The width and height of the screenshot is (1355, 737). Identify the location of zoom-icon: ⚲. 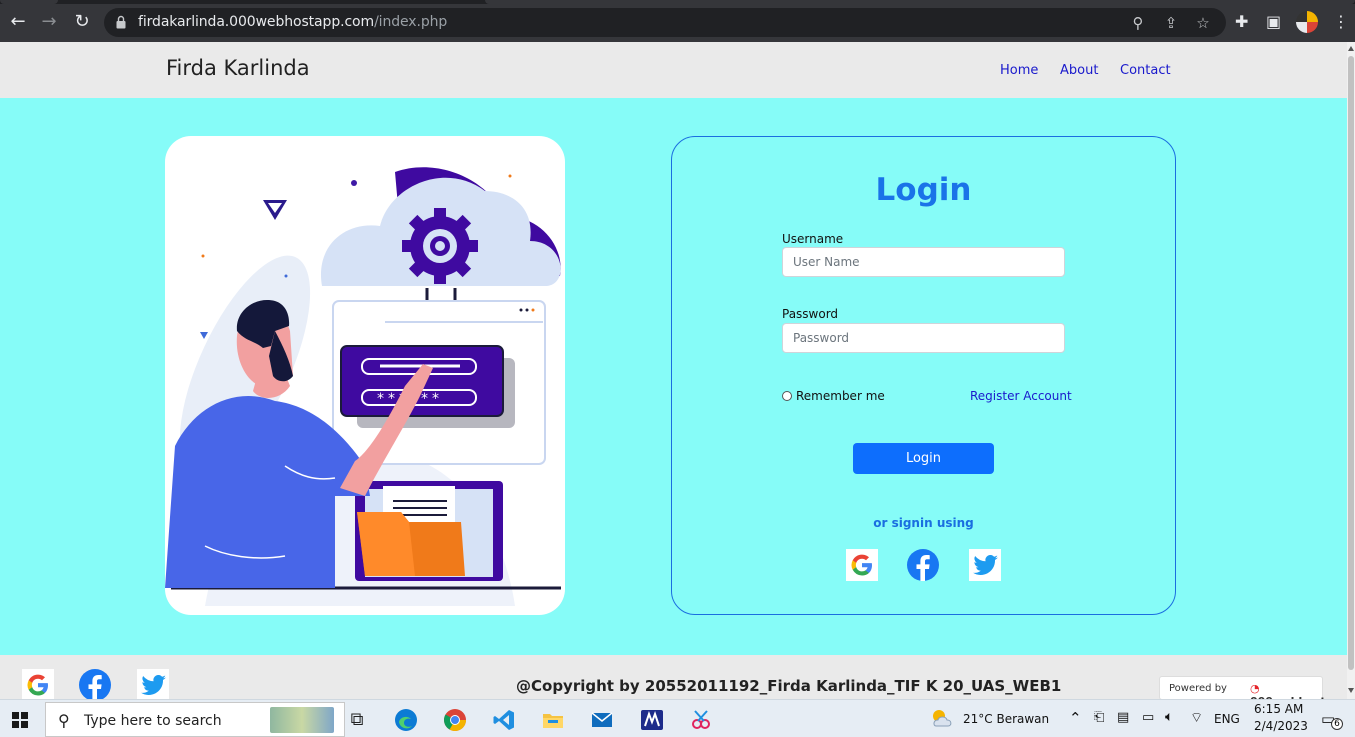
(1138, 23).